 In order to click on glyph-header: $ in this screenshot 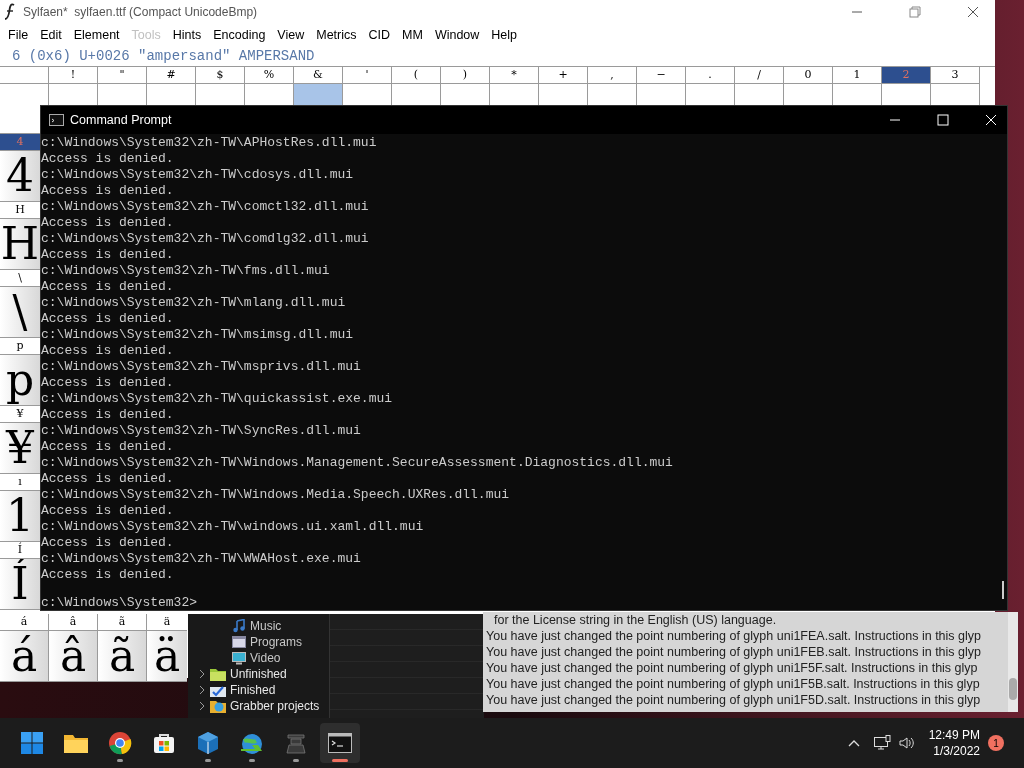, I will do `click(220, 75)`.